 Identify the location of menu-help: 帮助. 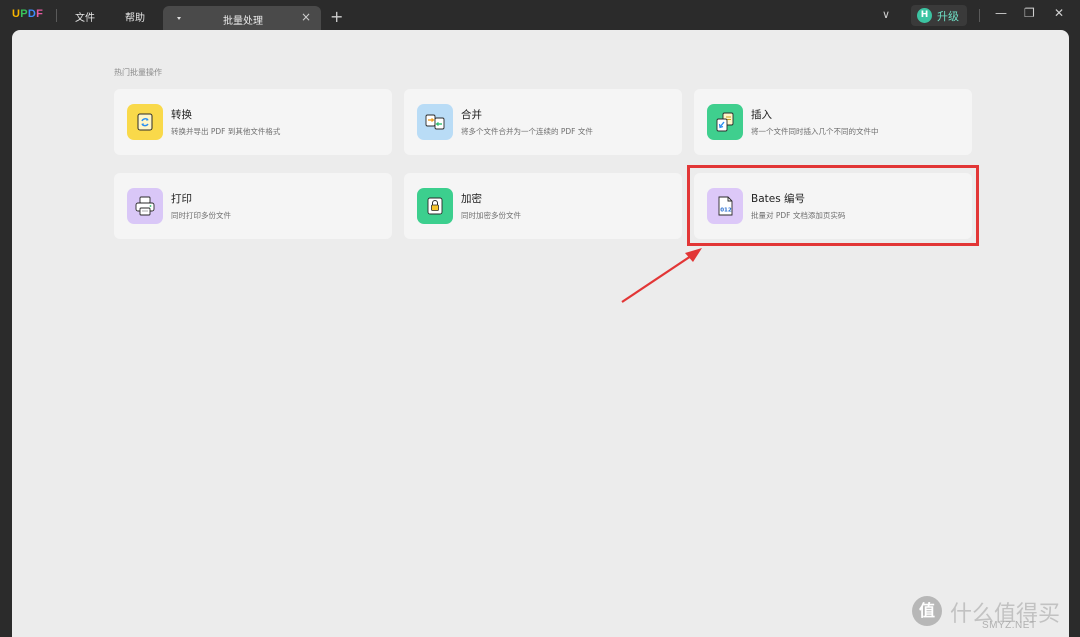
(135, 16).